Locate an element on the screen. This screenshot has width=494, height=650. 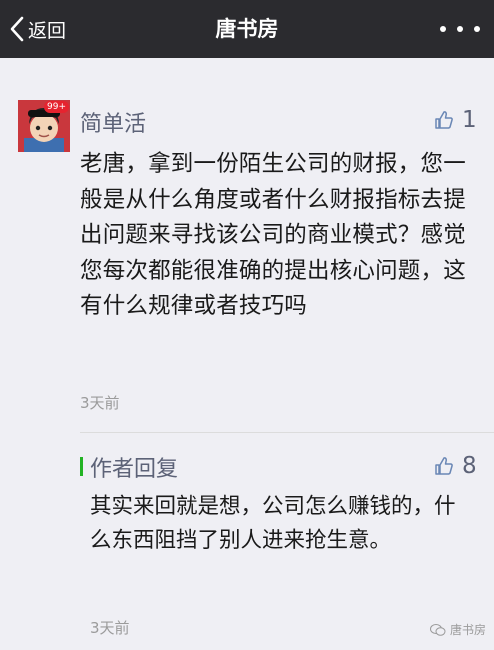
avatar-badge: 99+ is located at coordinates (56, 107).